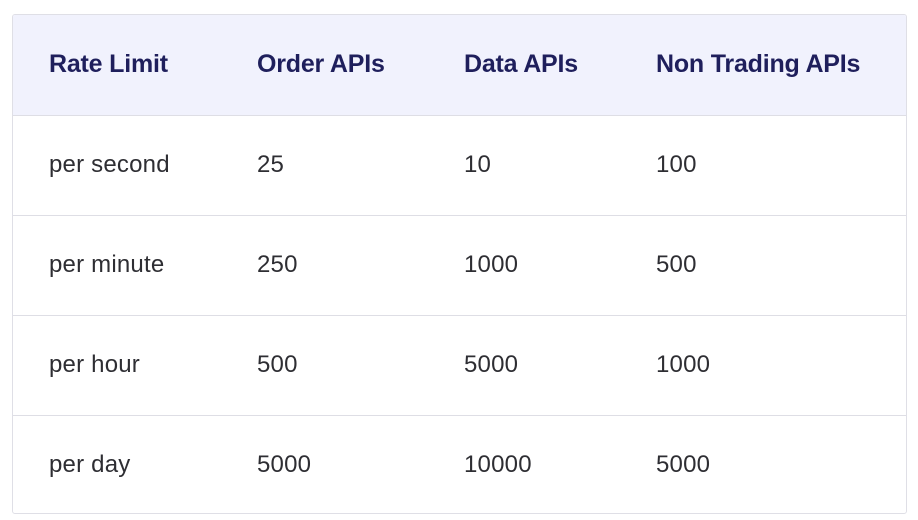 The height and width of the screenshot is (520, 918). Describe the element at coordinates (277, 264) in the screenshot. I see `order-apis-value: 250` at that location.